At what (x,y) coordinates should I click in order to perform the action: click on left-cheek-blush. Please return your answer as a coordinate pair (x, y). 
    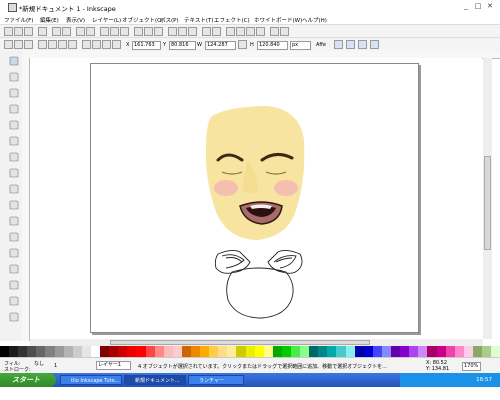
    Looking at the image, I should click on (226, 188).